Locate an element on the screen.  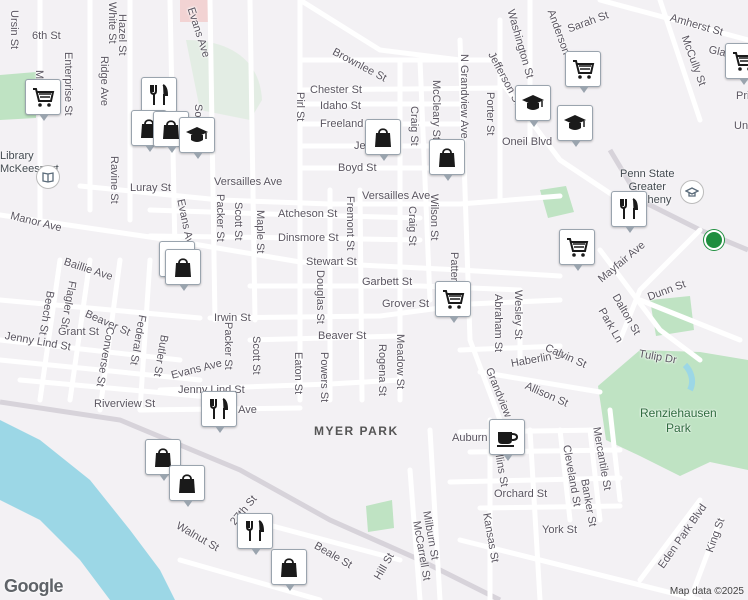
street-label: Dinsmore St is located at coordinates (308, 238).